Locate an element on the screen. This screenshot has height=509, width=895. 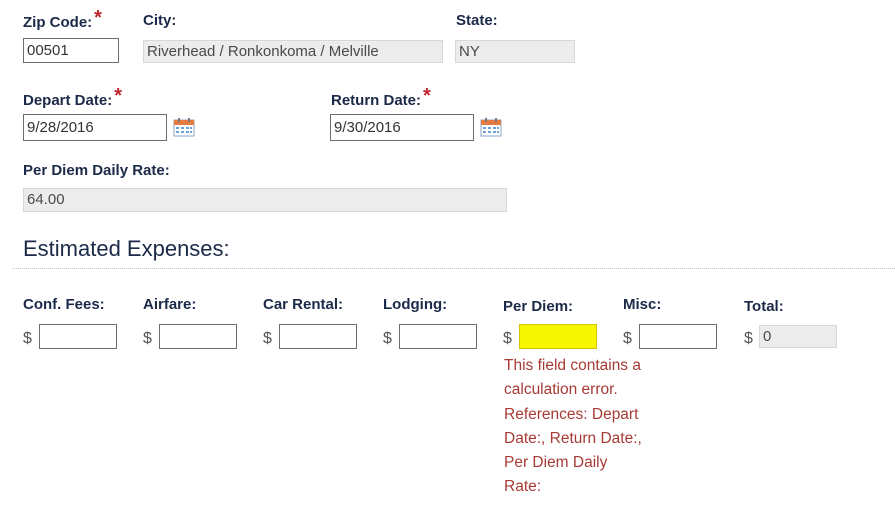
lodging-label: Lodging: is located at coordinates (415, 304).